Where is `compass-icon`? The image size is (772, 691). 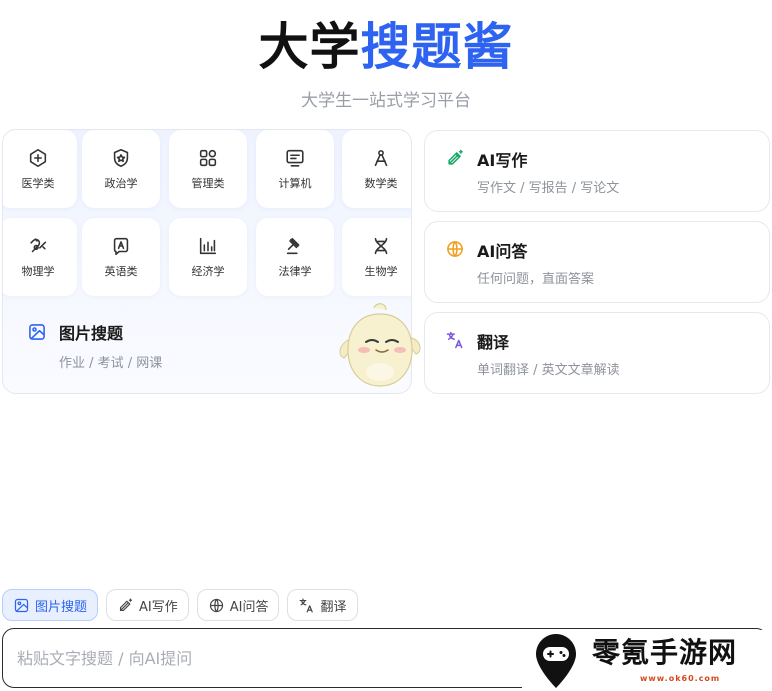 compass-icon is located at coordinates (381, 158).